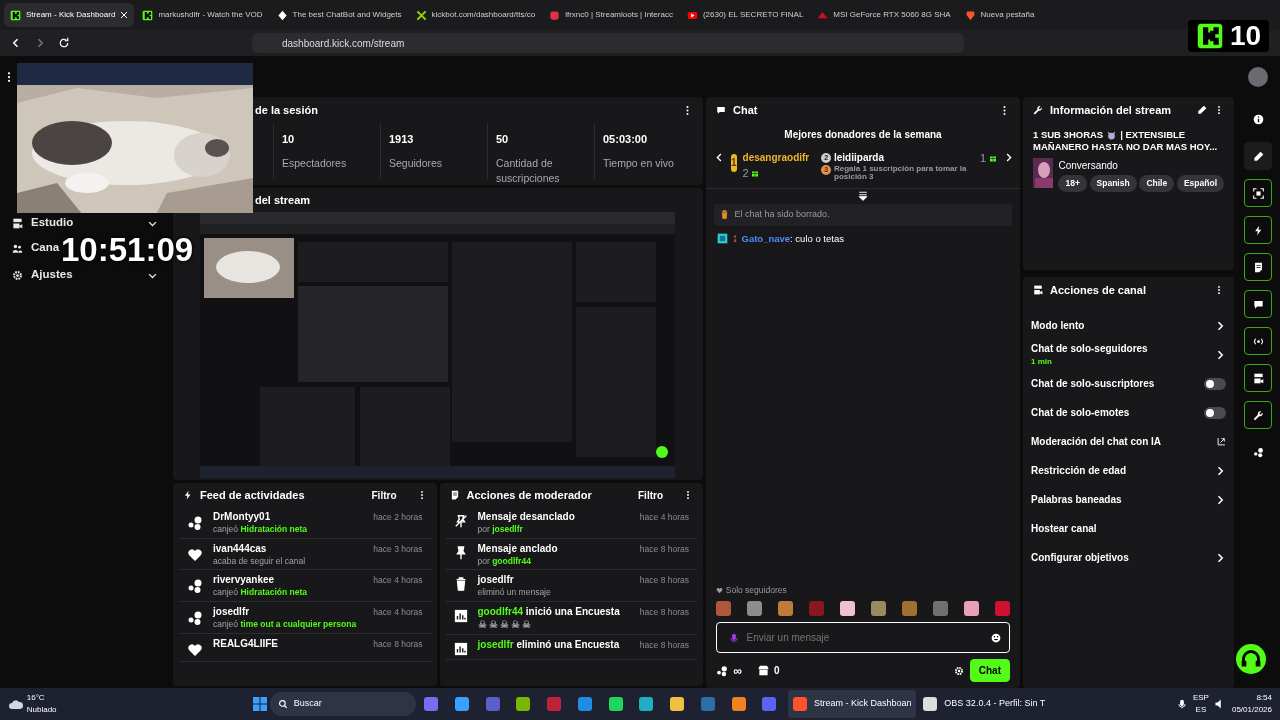 The width and height of the screenshot is (1280, 720). I want to click on tag: 18+, so click(1072, 184).